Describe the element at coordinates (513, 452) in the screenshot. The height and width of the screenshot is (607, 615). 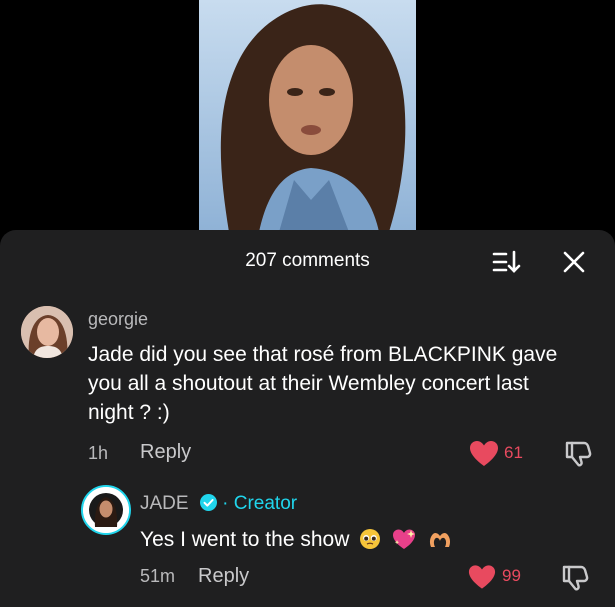
I see `like-count: 61` at that location.